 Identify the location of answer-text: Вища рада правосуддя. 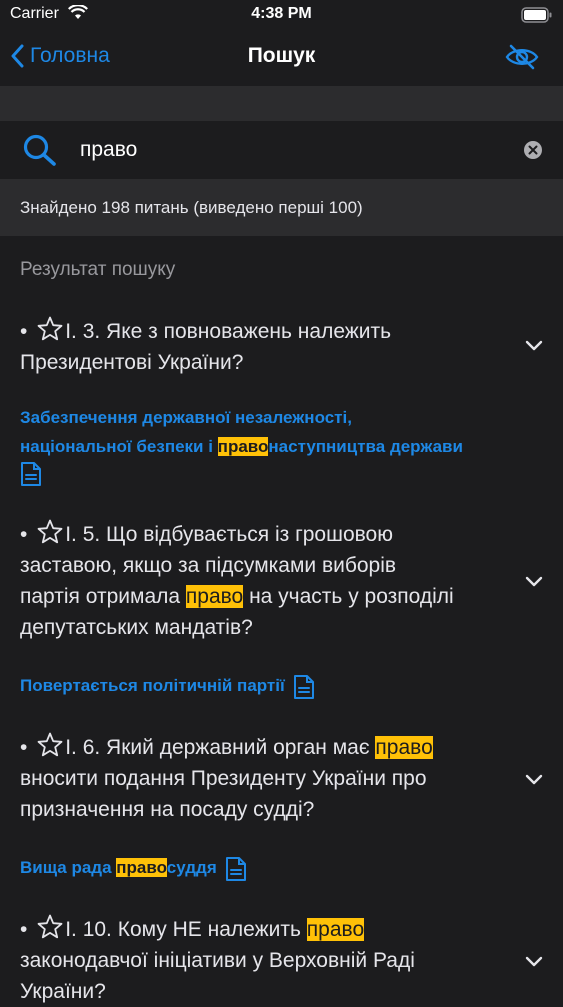
(285, 867).